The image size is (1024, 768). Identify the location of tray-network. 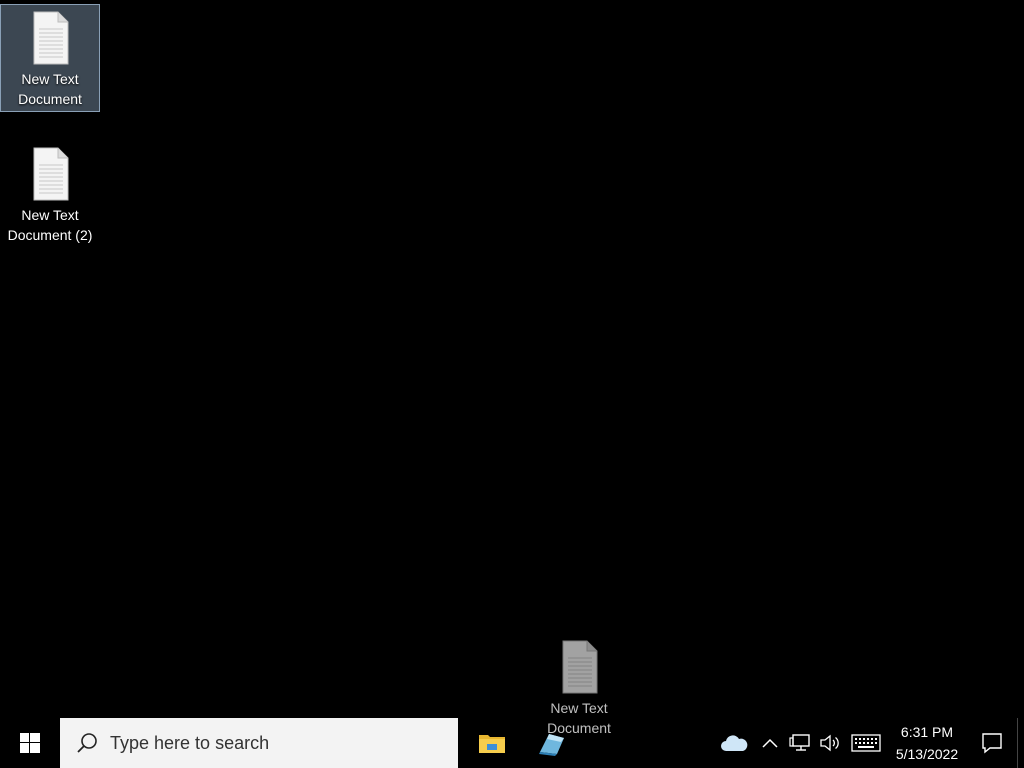
(800, 743).